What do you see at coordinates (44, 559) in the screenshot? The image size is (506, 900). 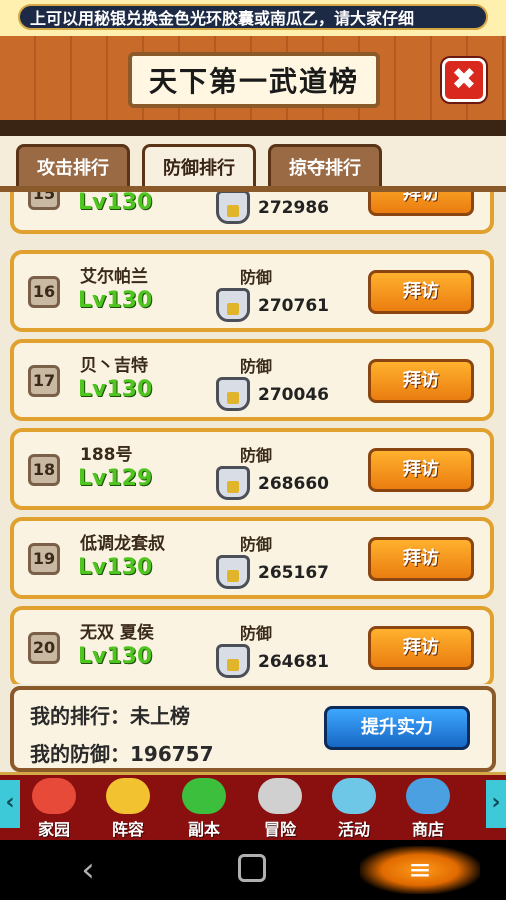 I see `rank-badge: 19` at bounding box center [44, 559].